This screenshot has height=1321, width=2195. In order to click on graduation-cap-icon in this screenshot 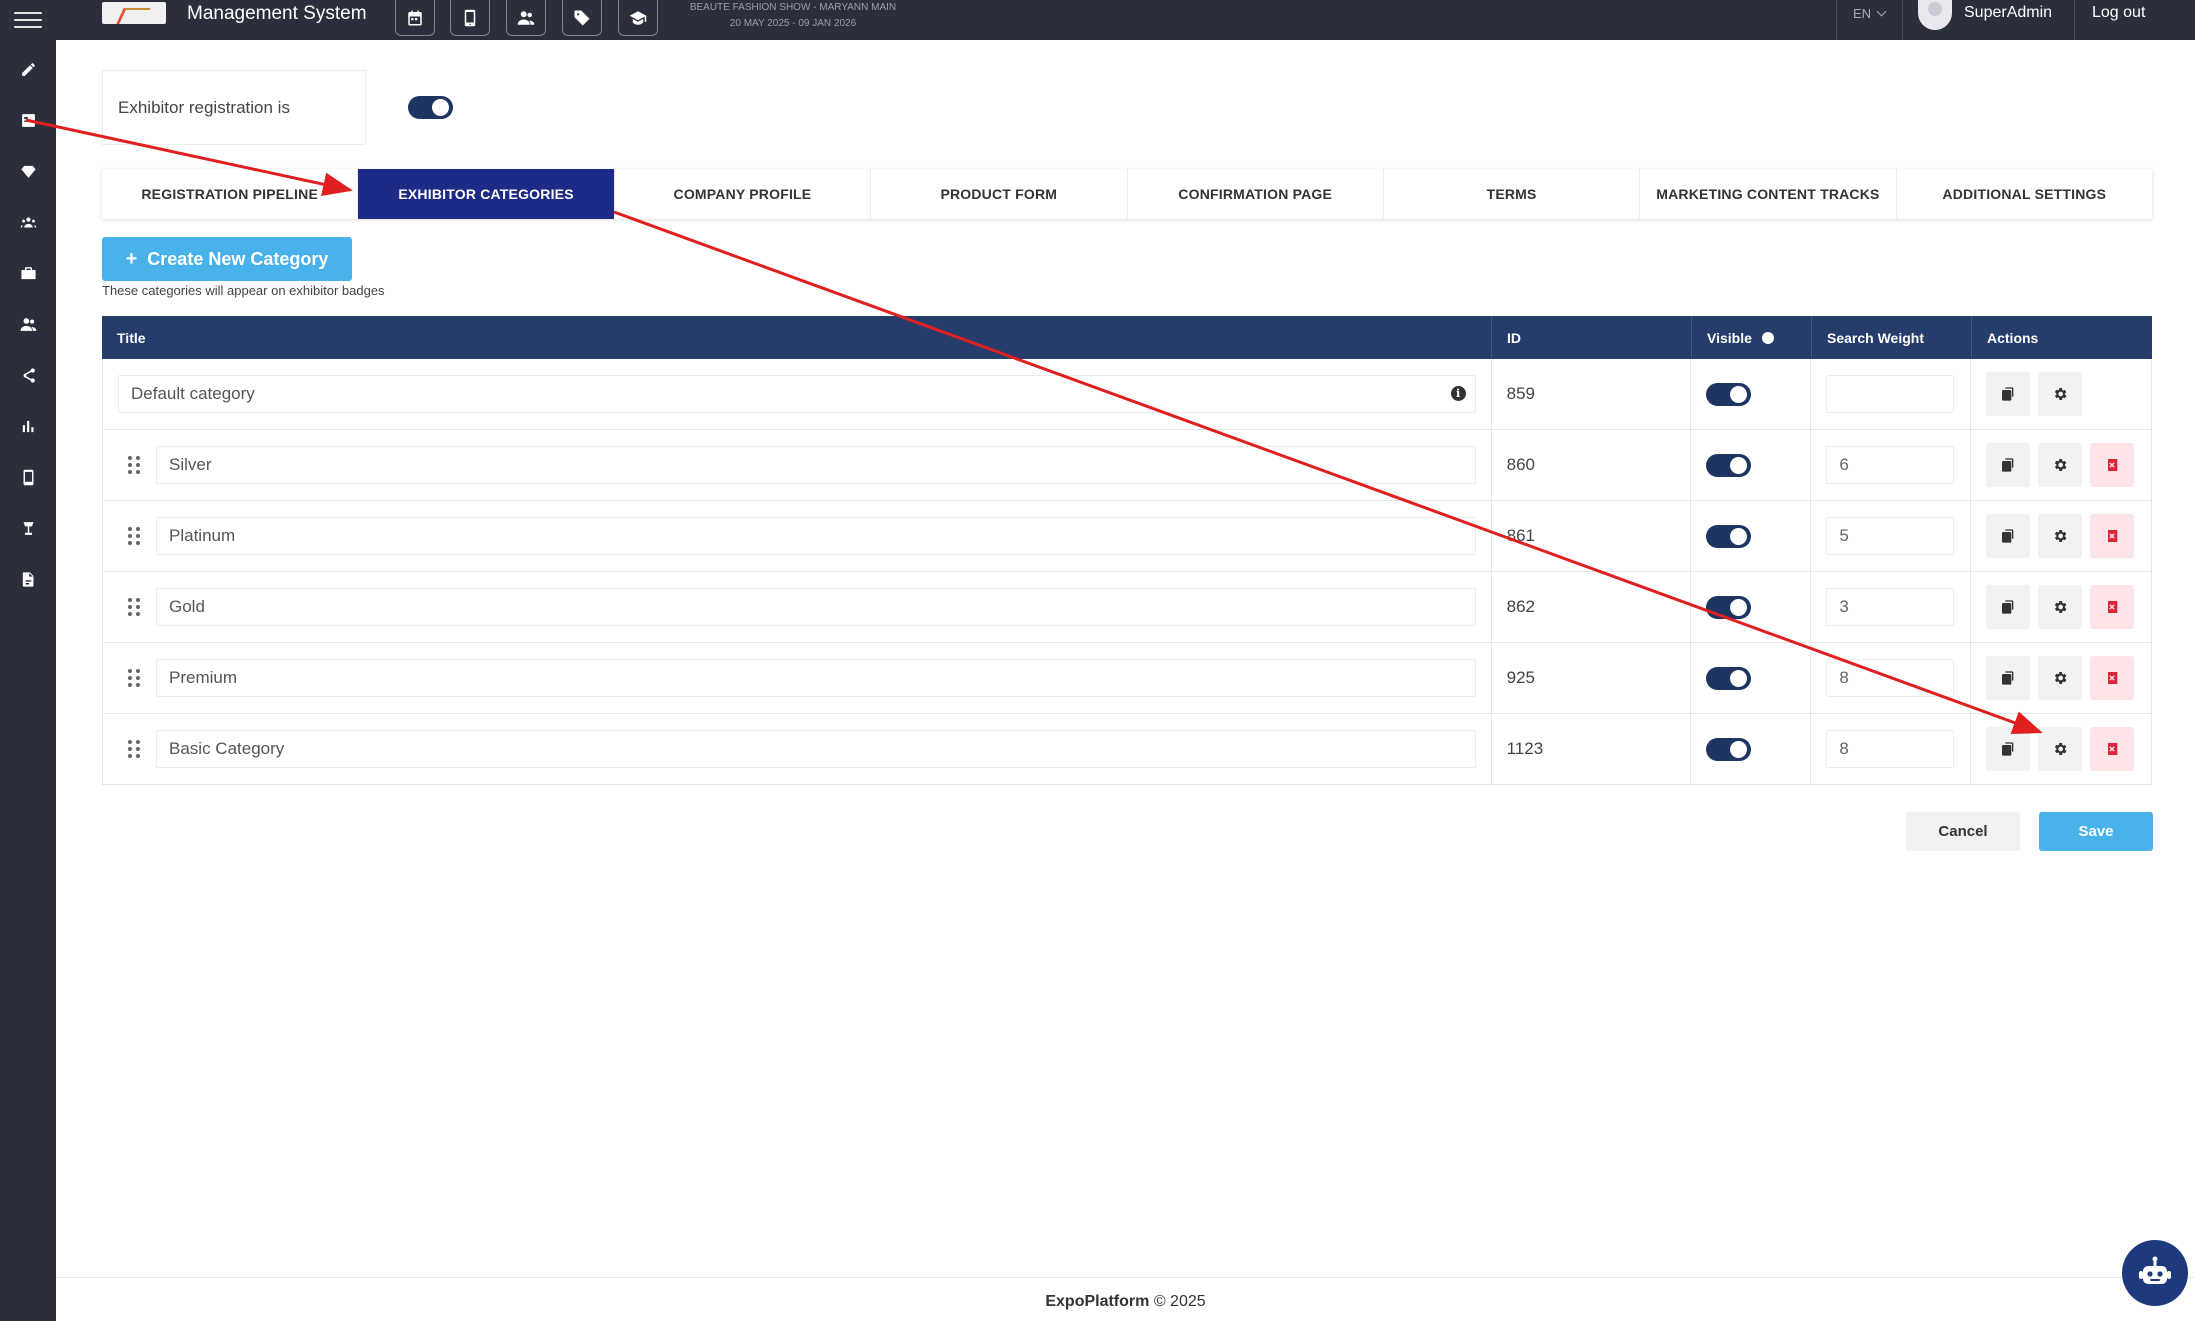, I will do `click(638, 18)`.